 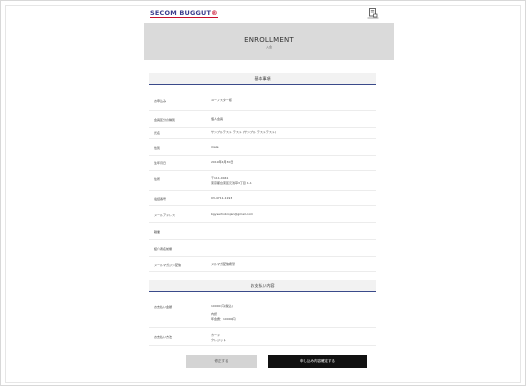 What do you see at coordinates (160, 163) in the screenshot?
I see `row-label: 生年月日` at bounding box center [160, 163].